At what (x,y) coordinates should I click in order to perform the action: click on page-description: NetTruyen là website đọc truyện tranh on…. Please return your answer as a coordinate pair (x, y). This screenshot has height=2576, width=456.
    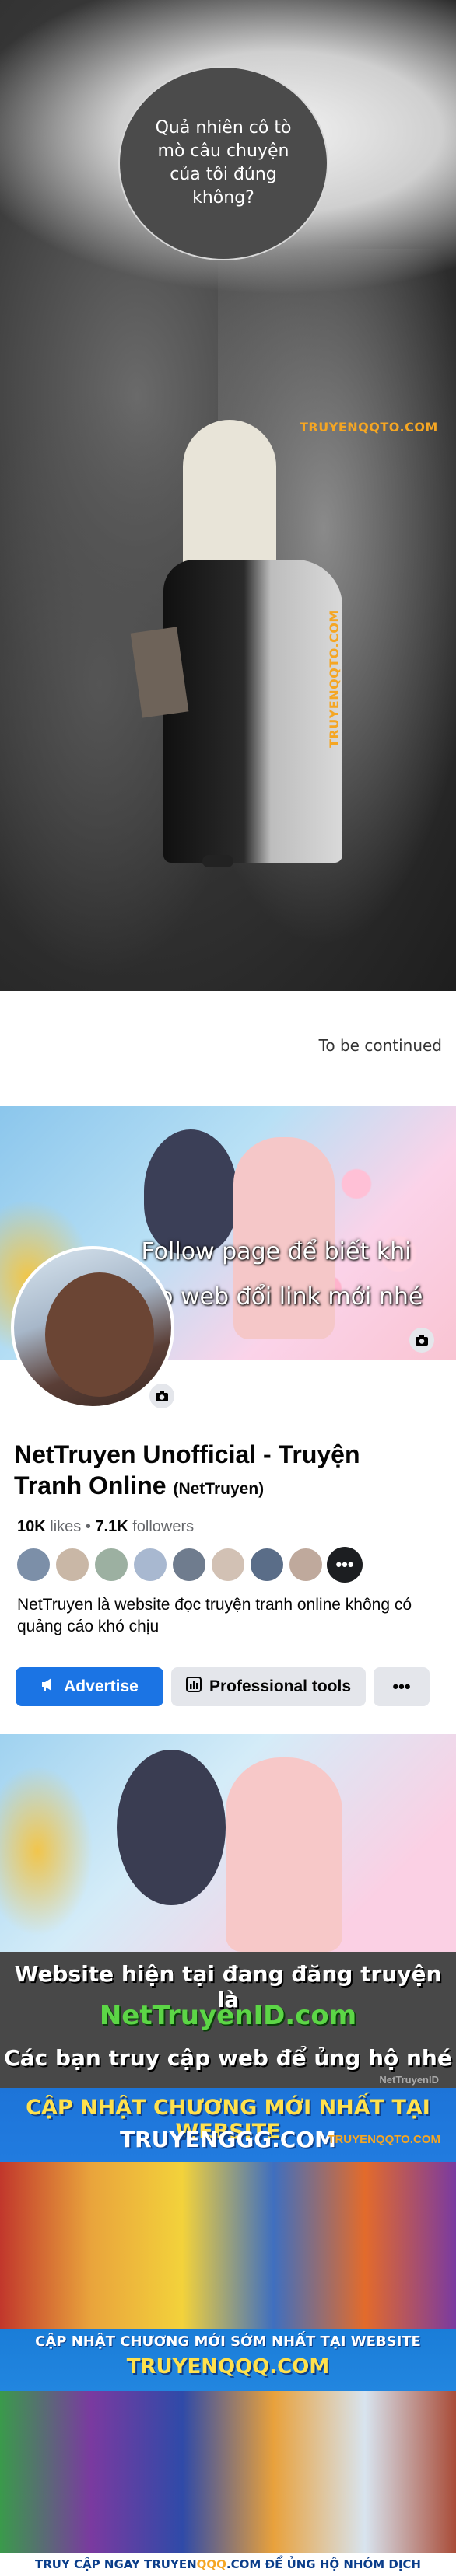
    Looking at the image, I should click on (215, 1616).